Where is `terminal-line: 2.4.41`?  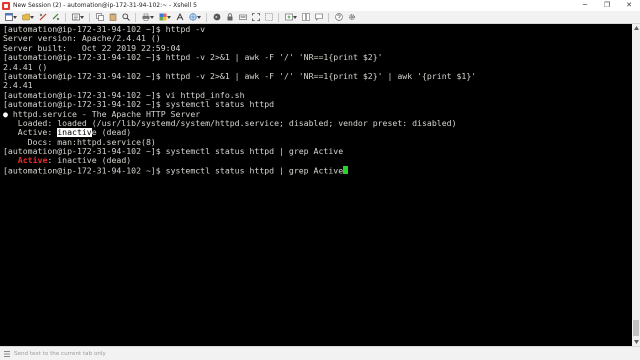 terminal-line: 2.4.41 is located at coordinates (316, 85).